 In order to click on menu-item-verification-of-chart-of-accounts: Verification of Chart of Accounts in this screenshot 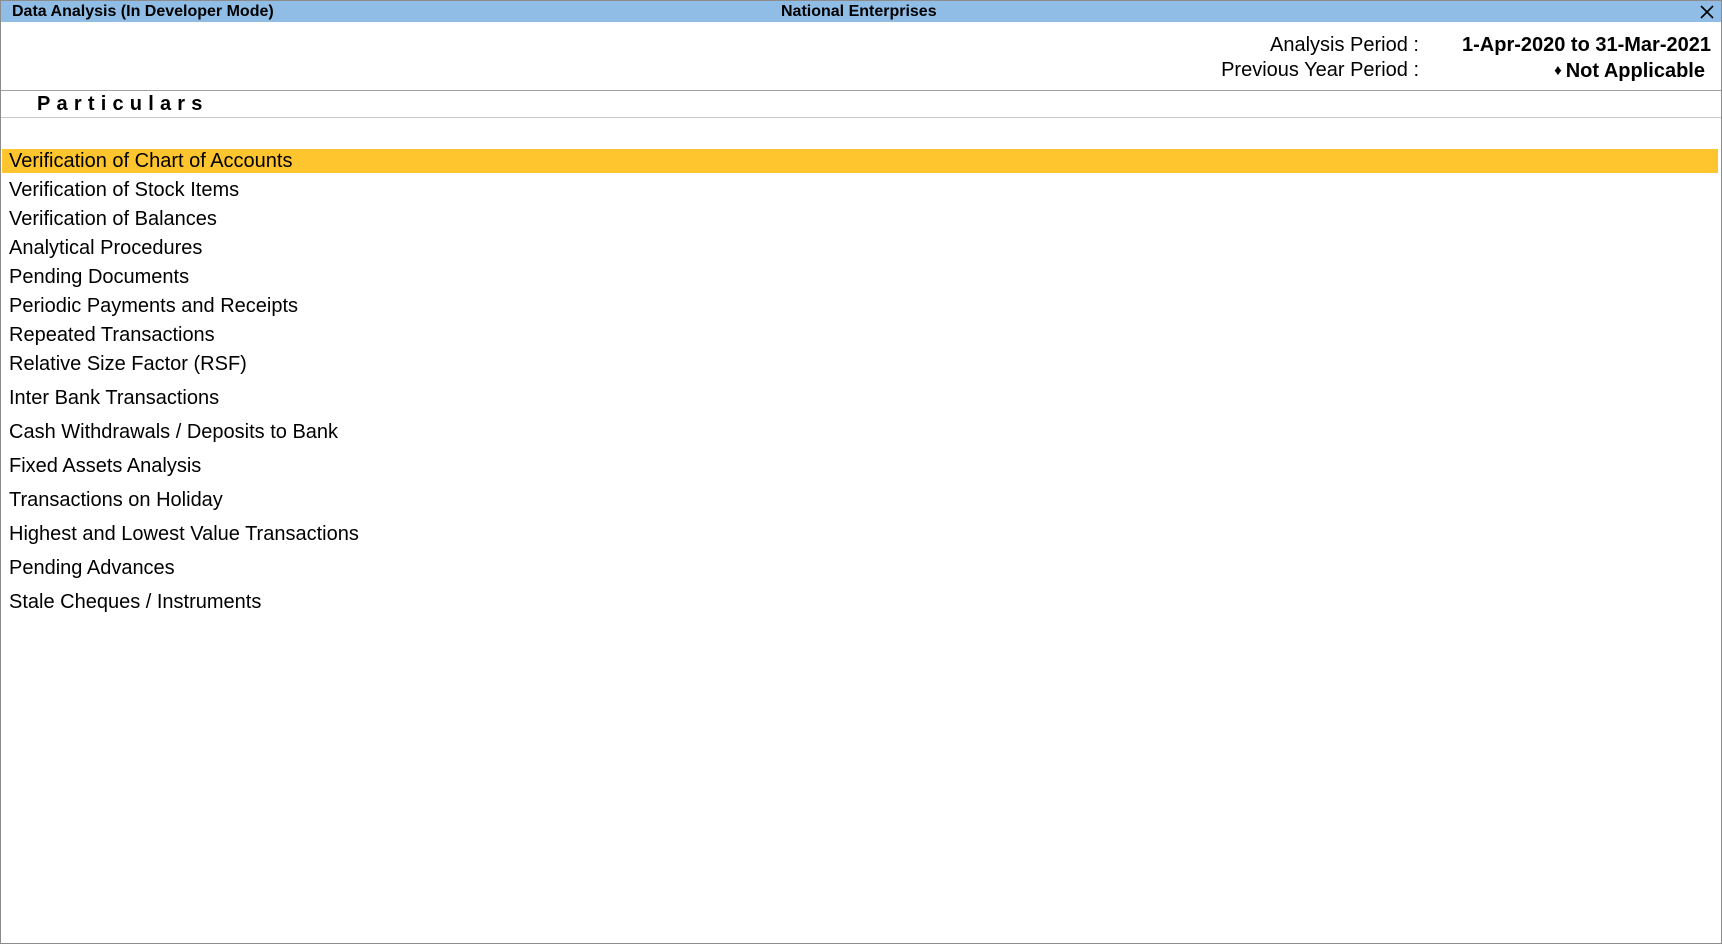, I will do `click(860, 161)`.